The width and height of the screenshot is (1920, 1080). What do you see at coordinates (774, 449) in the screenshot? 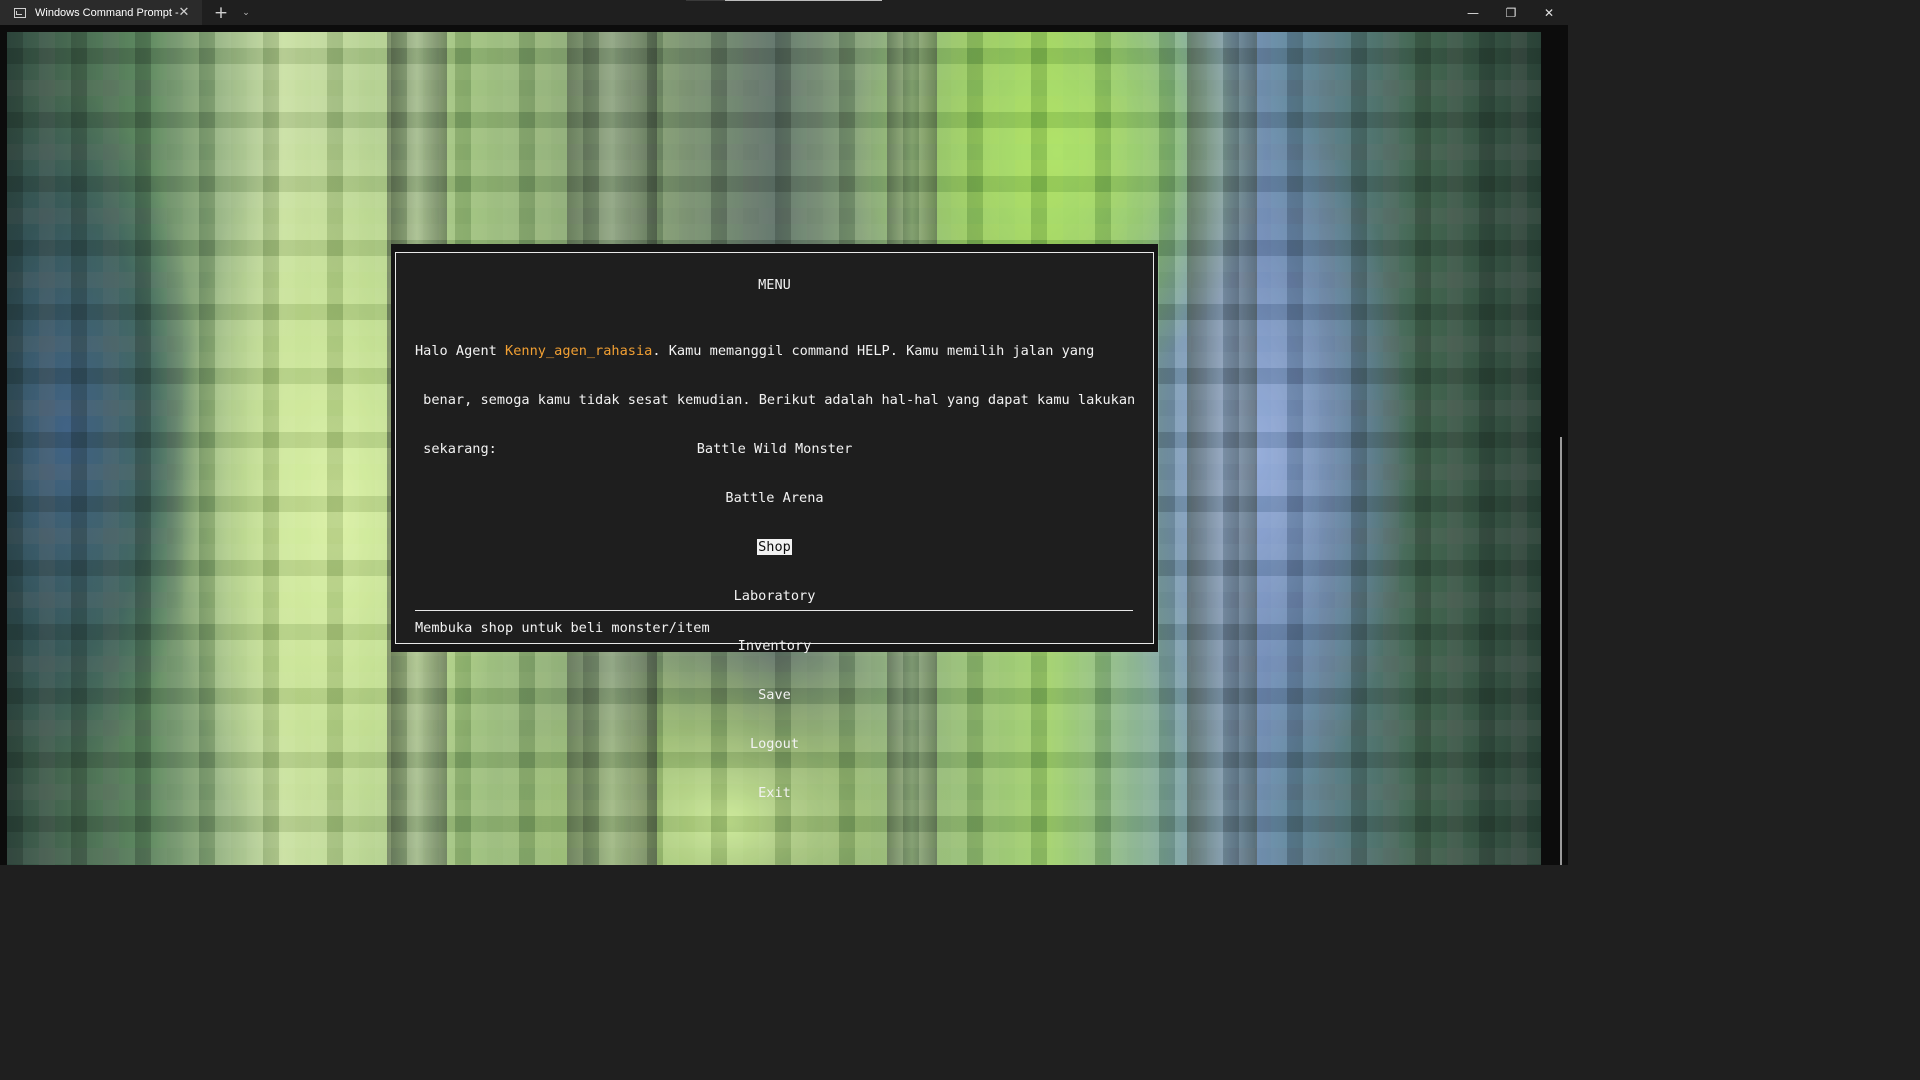
I see `menu-option-battle-wild-monster: Battle Wild Monster` at bounding box center [774, 449].